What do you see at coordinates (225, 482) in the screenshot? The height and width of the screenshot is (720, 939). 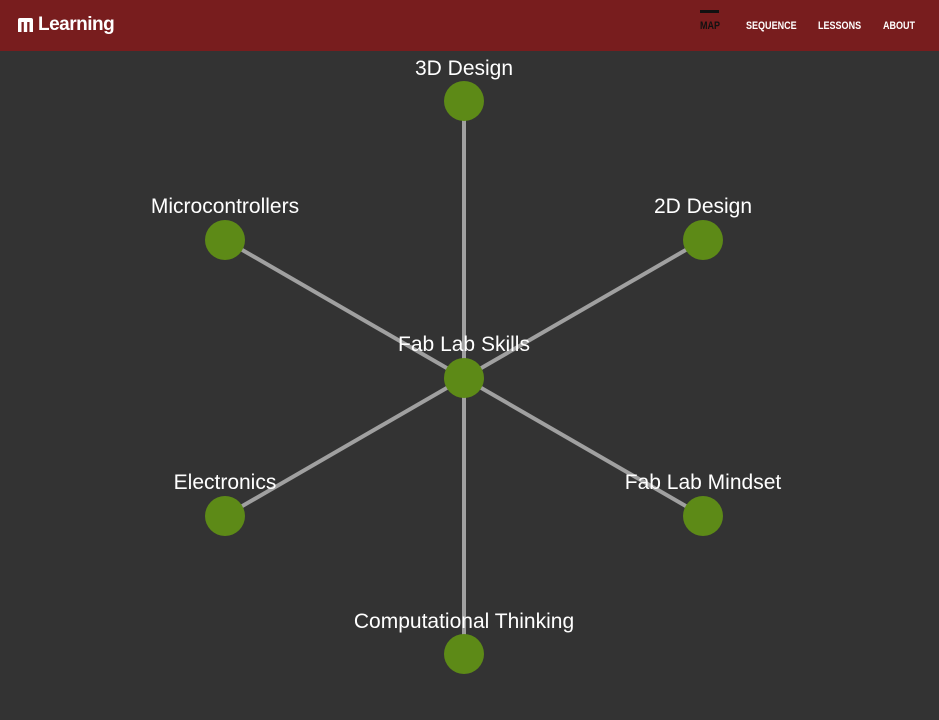 I see `label-electronics: Electronics` at bounding box center [225, 482].